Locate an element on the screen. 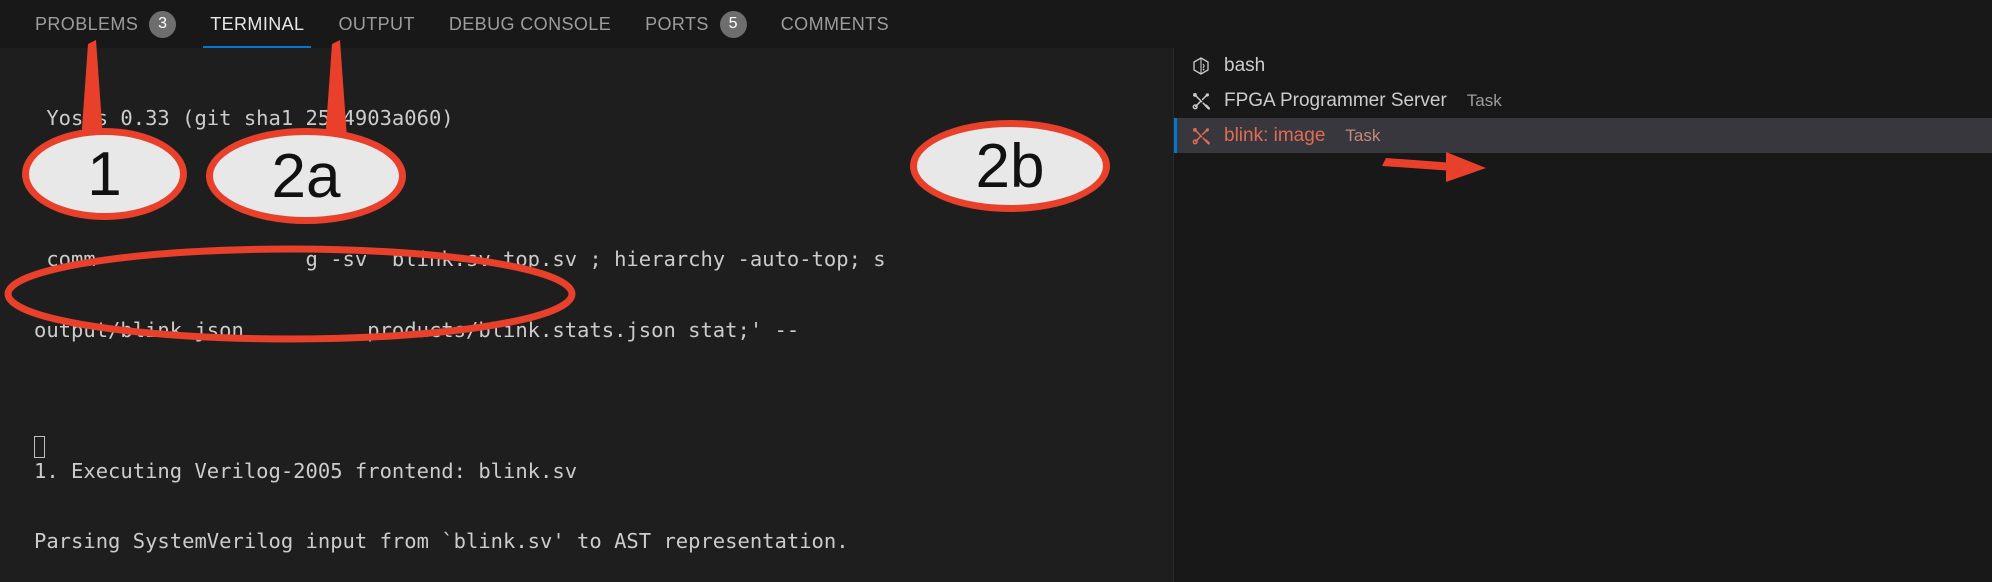 This screenshot has height=582, width=1992. tab-ports-label: PORTS is located at coordinates (677, 23).